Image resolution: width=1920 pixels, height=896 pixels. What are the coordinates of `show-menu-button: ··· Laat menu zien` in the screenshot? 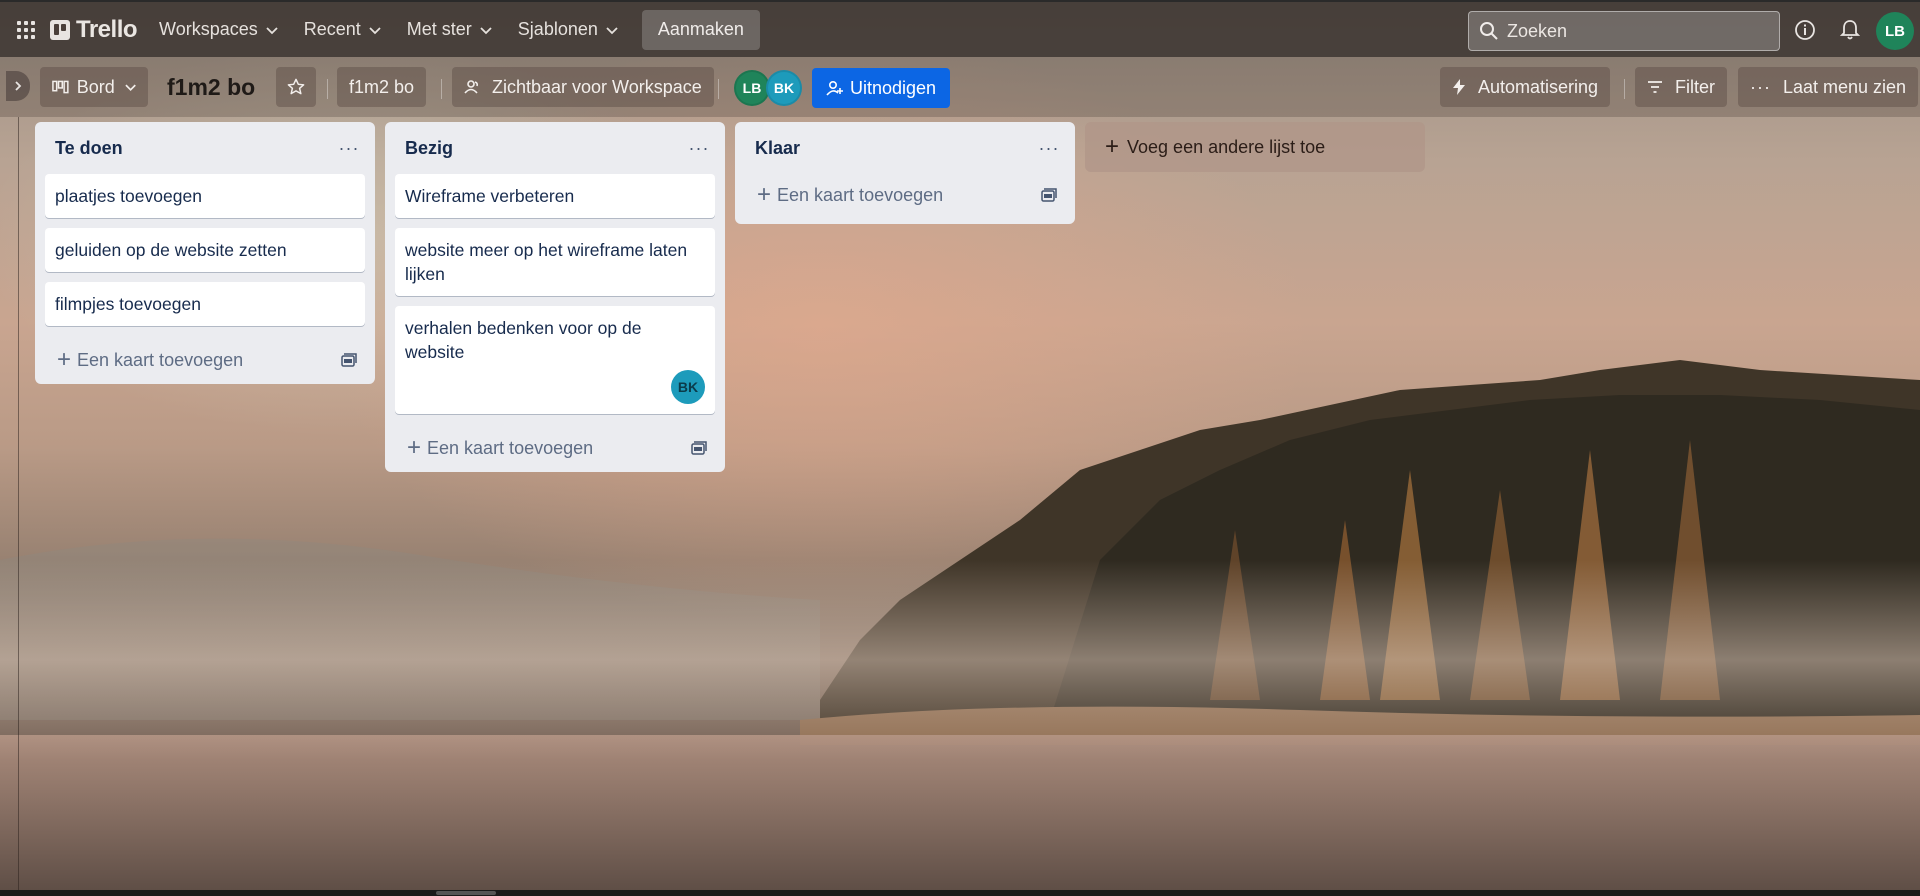 It's located at (1828, 87).